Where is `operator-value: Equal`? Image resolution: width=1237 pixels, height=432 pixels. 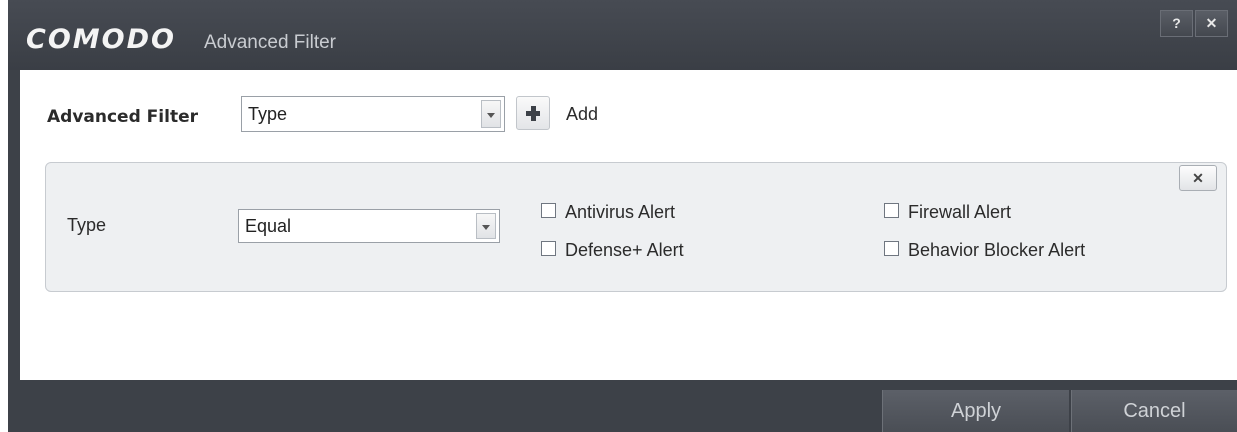 operator-value: Equal is located at coordinates (268, 226).